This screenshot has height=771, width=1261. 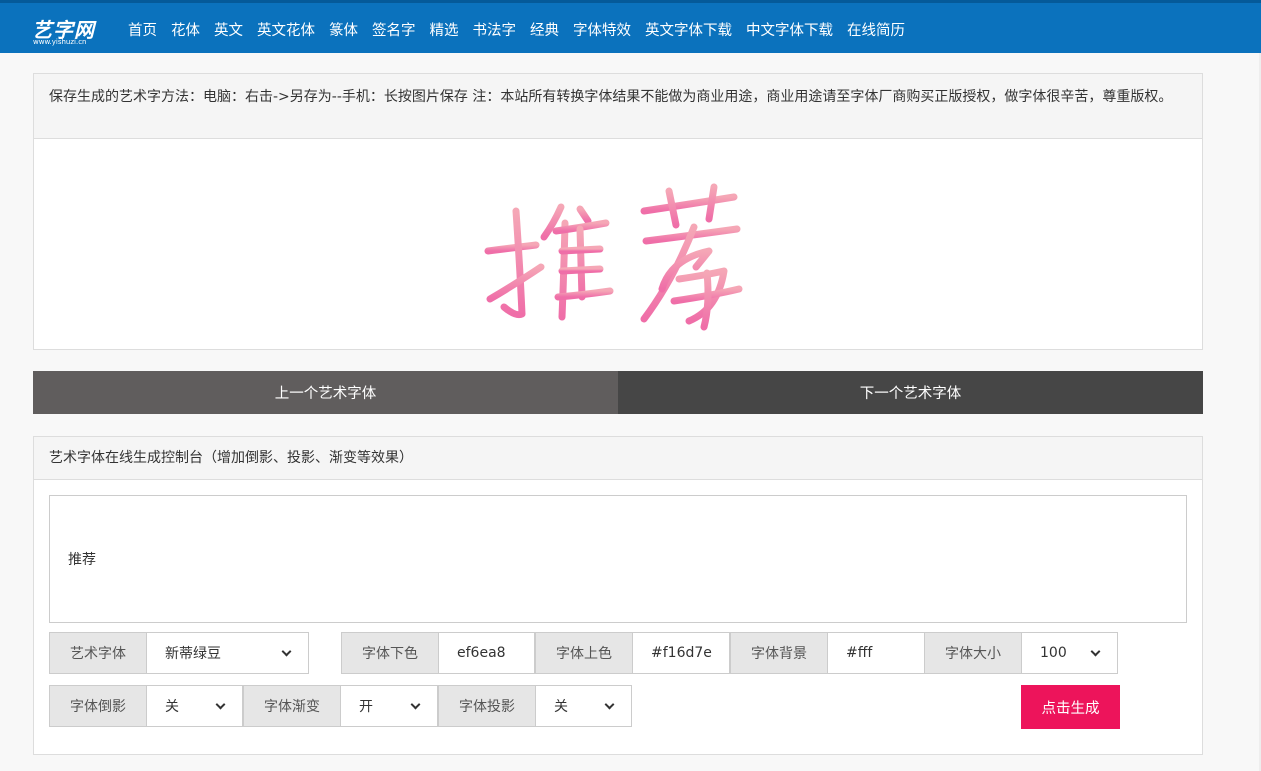 I want to click on font-select: 新蒂绿豆, so click(x=228, y=653).